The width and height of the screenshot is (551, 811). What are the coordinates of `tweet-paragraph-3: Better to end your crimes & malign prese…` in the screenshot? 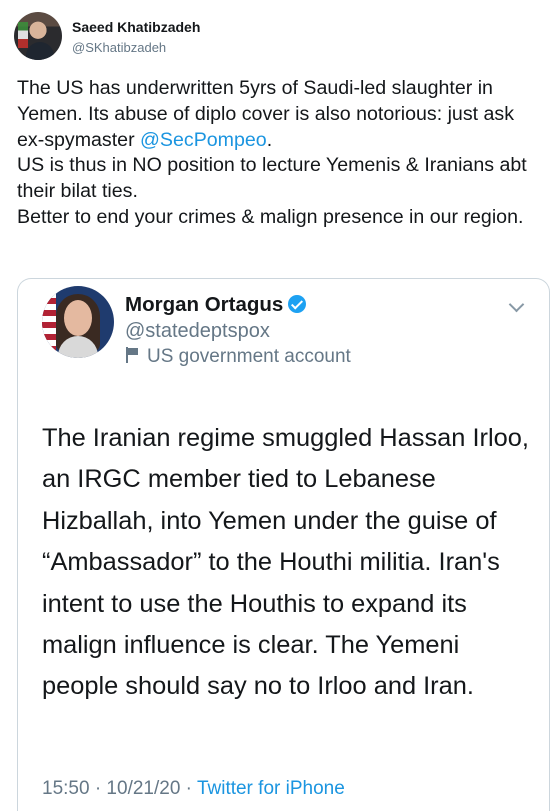 It's located at (270, 216).